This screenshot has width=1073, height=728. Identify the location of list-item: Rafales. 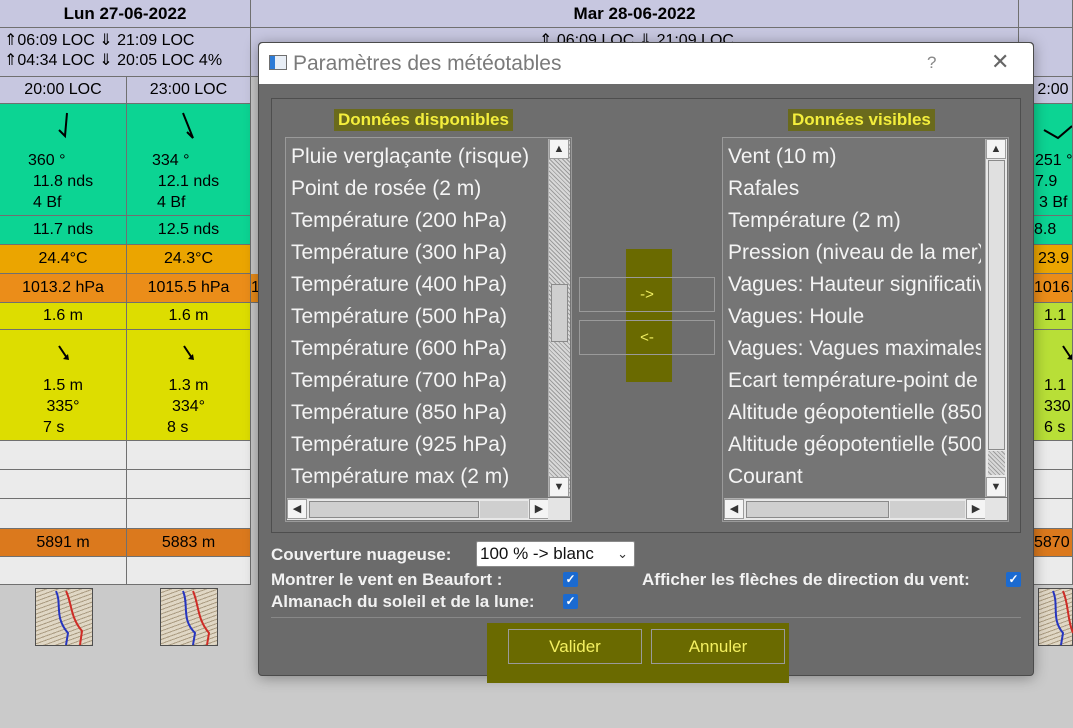
(852, 189).